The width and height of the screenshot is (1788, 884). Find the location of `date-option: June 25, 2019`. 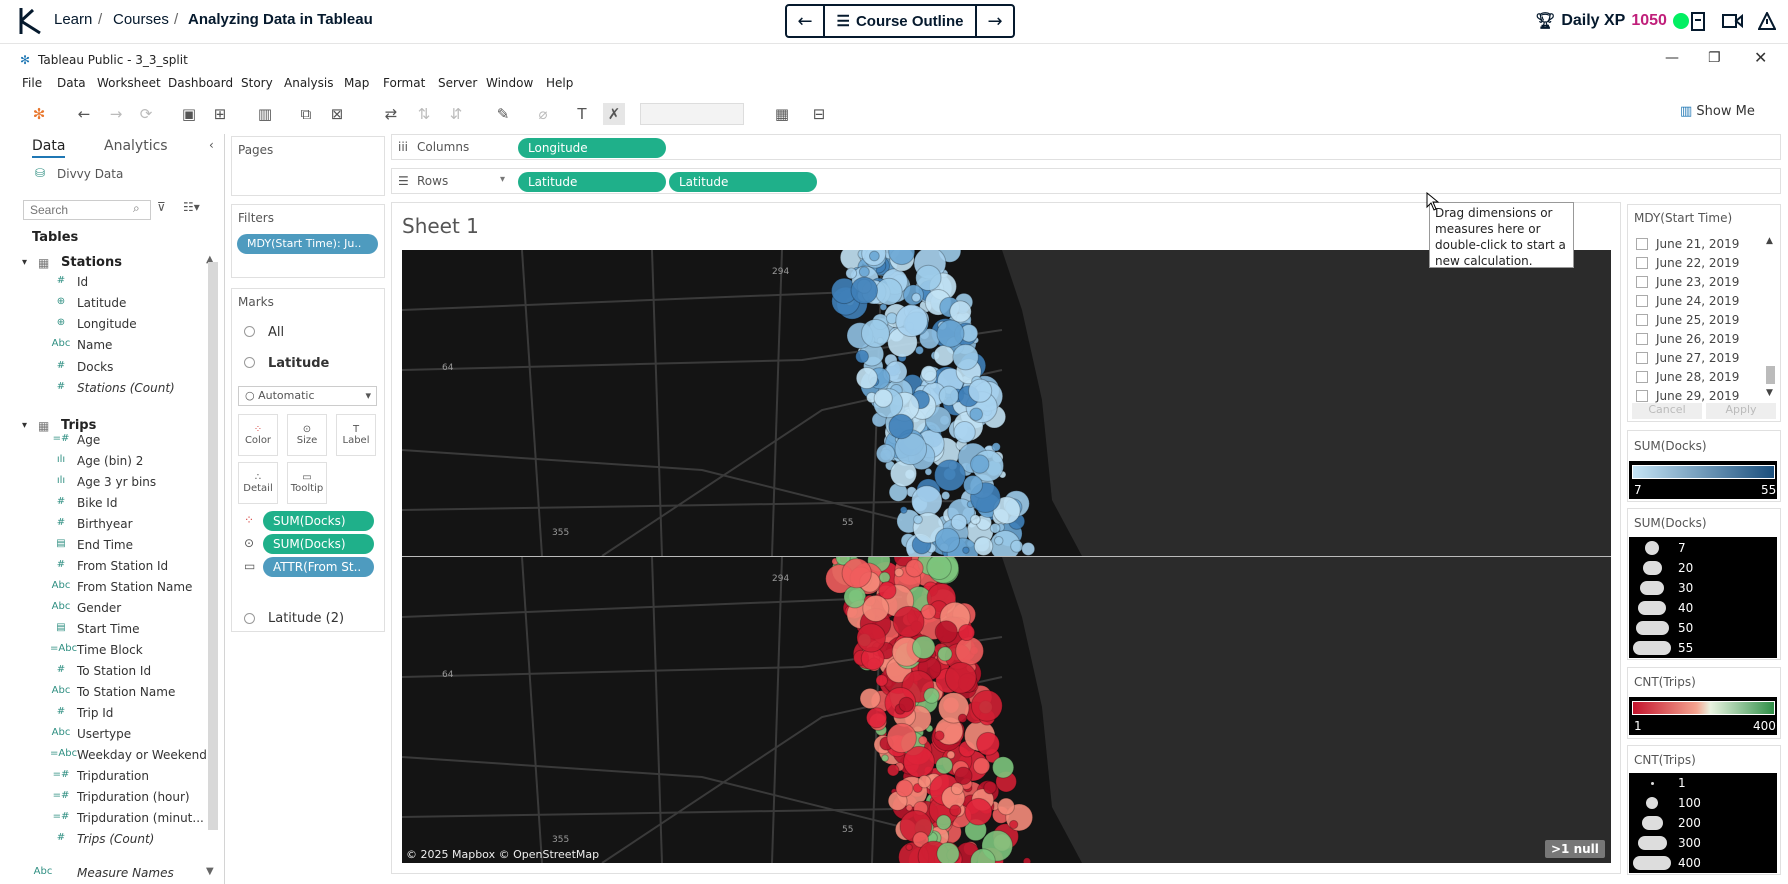

date-option: June 25, 2019 is located at coordinates (1687, 320).